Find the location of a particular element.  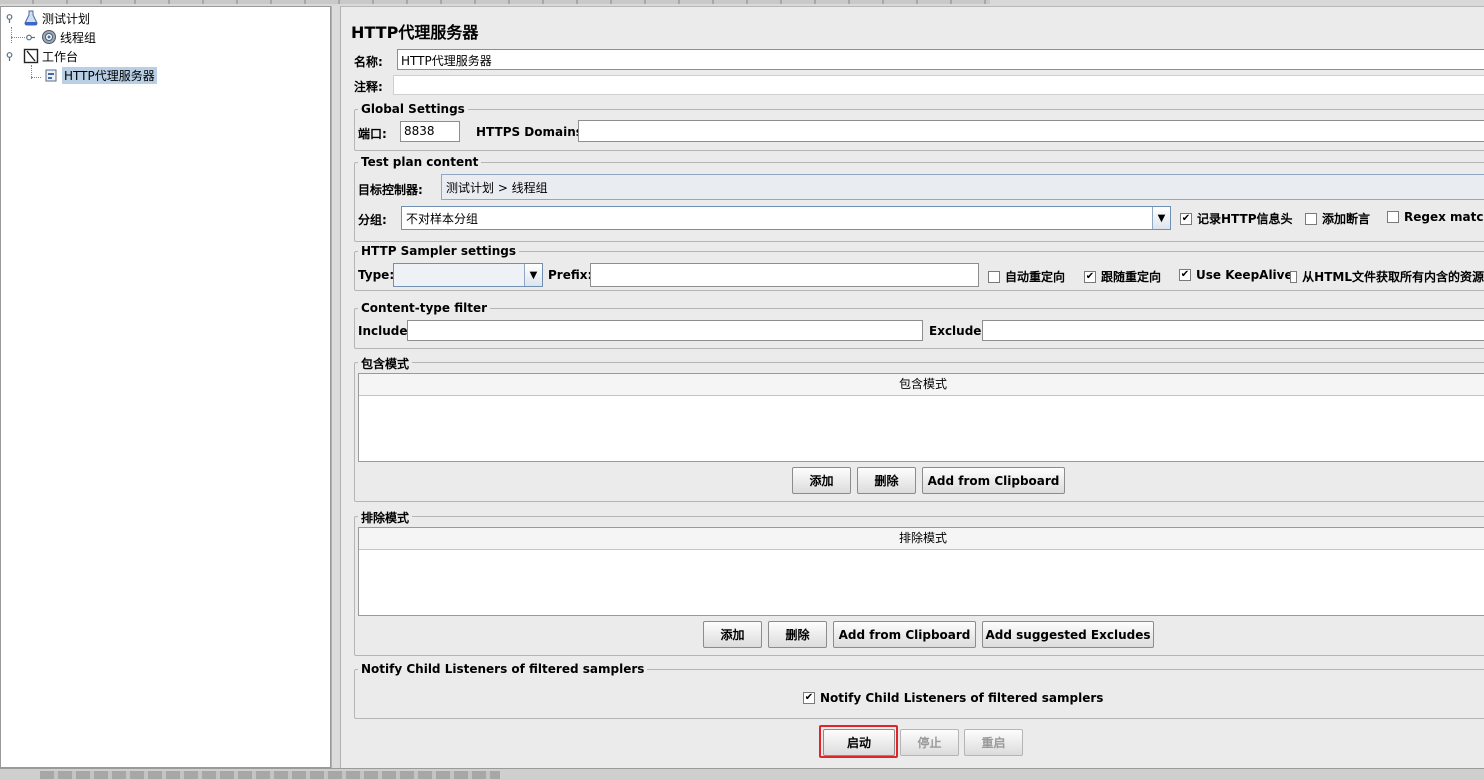

tree-node-http-proxy: HTTP代理服务器 is located at coordinates (100, 75).